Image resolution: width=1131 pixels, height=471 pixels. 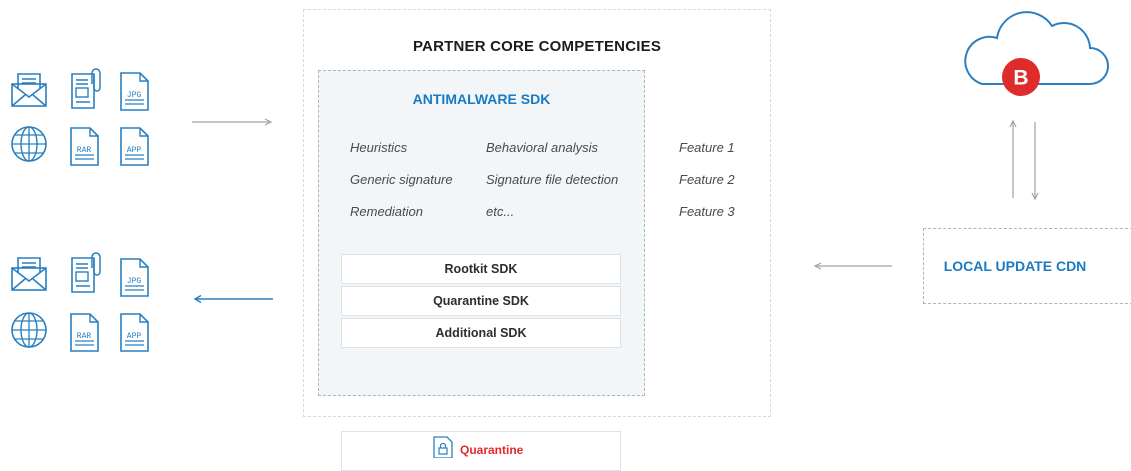 What do you see at coordinates (232, 122) in the screenshot?
I see `arrow-right-icon` at bounding box center [232, 122].